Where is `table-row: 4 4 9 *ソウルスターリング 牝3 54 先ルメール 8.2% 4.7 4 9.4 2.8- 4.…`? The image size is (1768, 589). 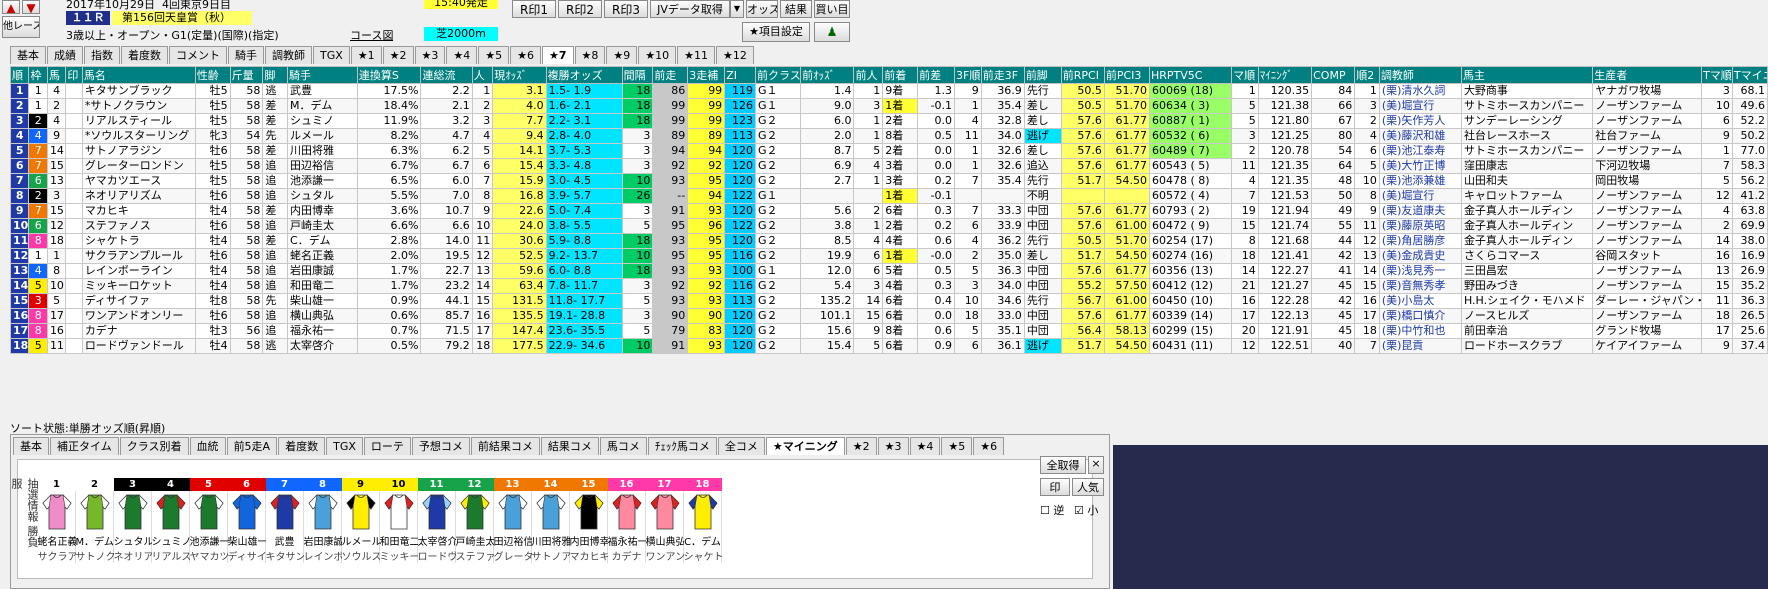 table-row: 4 4 9 *ソウルスターリング 牝3 54 先ルメール 8.2% 4.7 4 9.4 2.8- 4.… is located at coordinates (888, 136).